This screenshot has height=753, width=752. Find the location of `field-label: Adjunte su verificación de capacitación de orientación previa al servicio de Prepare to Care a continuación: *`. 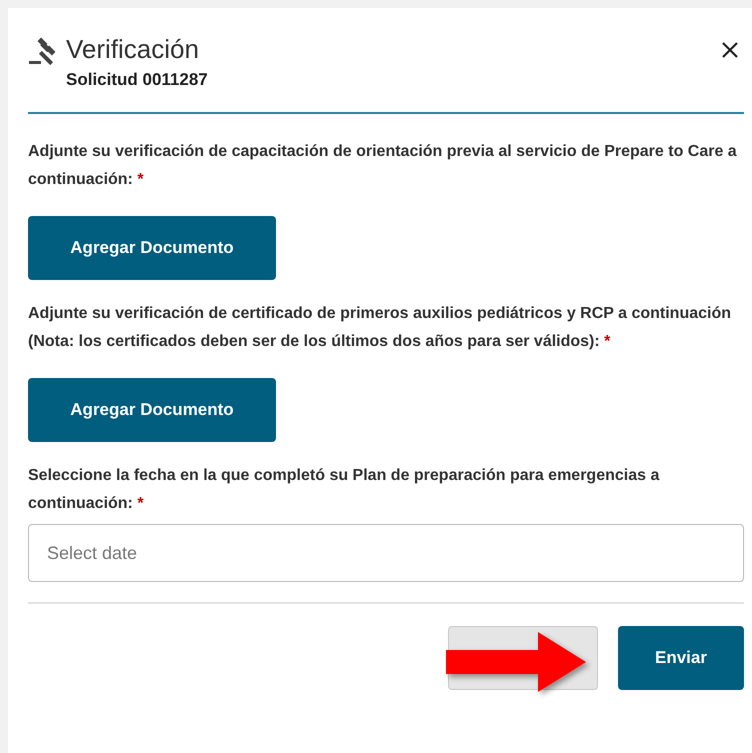

field-label: Adjunte su verificación de capacitación de orientación previa al servicio de Prepare to Care a continuación: * is located at coordinates (383, 166).